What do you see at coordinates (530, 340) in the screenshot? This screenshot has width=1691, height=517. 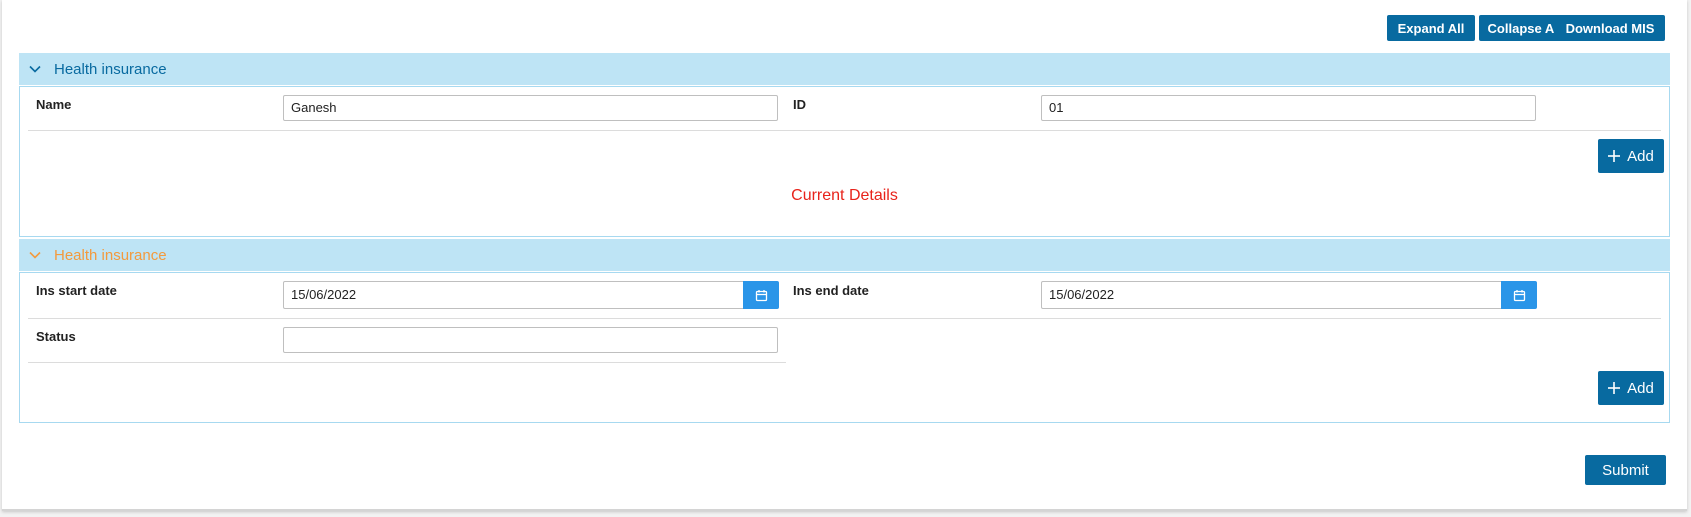 I see `status-field` at bounding box center [530, 340].